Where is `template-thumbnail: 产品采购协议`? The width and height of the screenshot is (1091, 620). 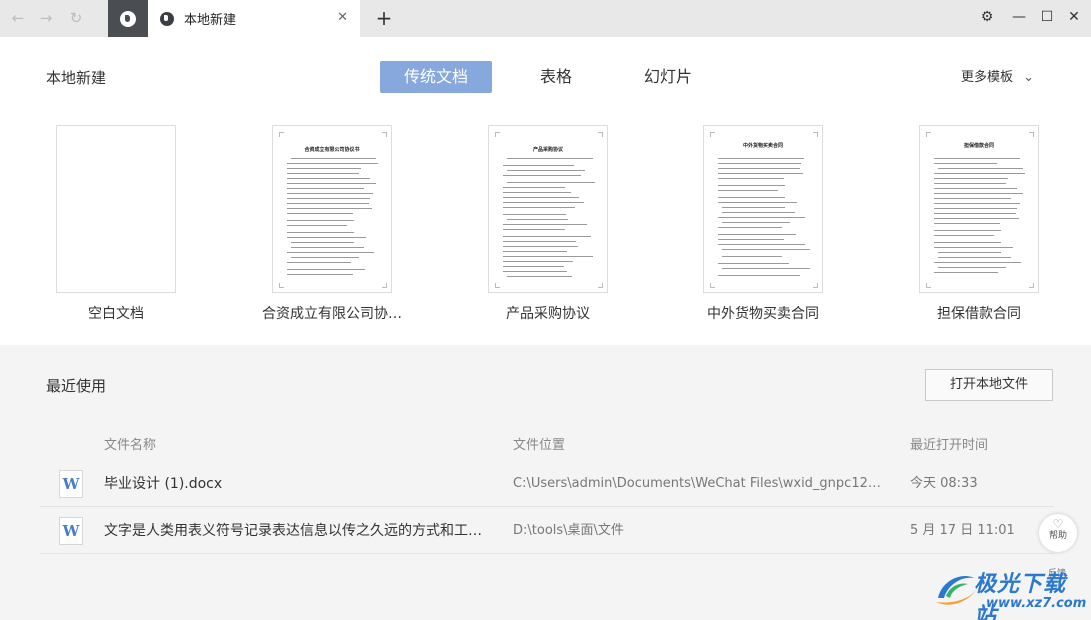
template-thumbnail: 产品采购协议 is located at coordinates (548, 209).